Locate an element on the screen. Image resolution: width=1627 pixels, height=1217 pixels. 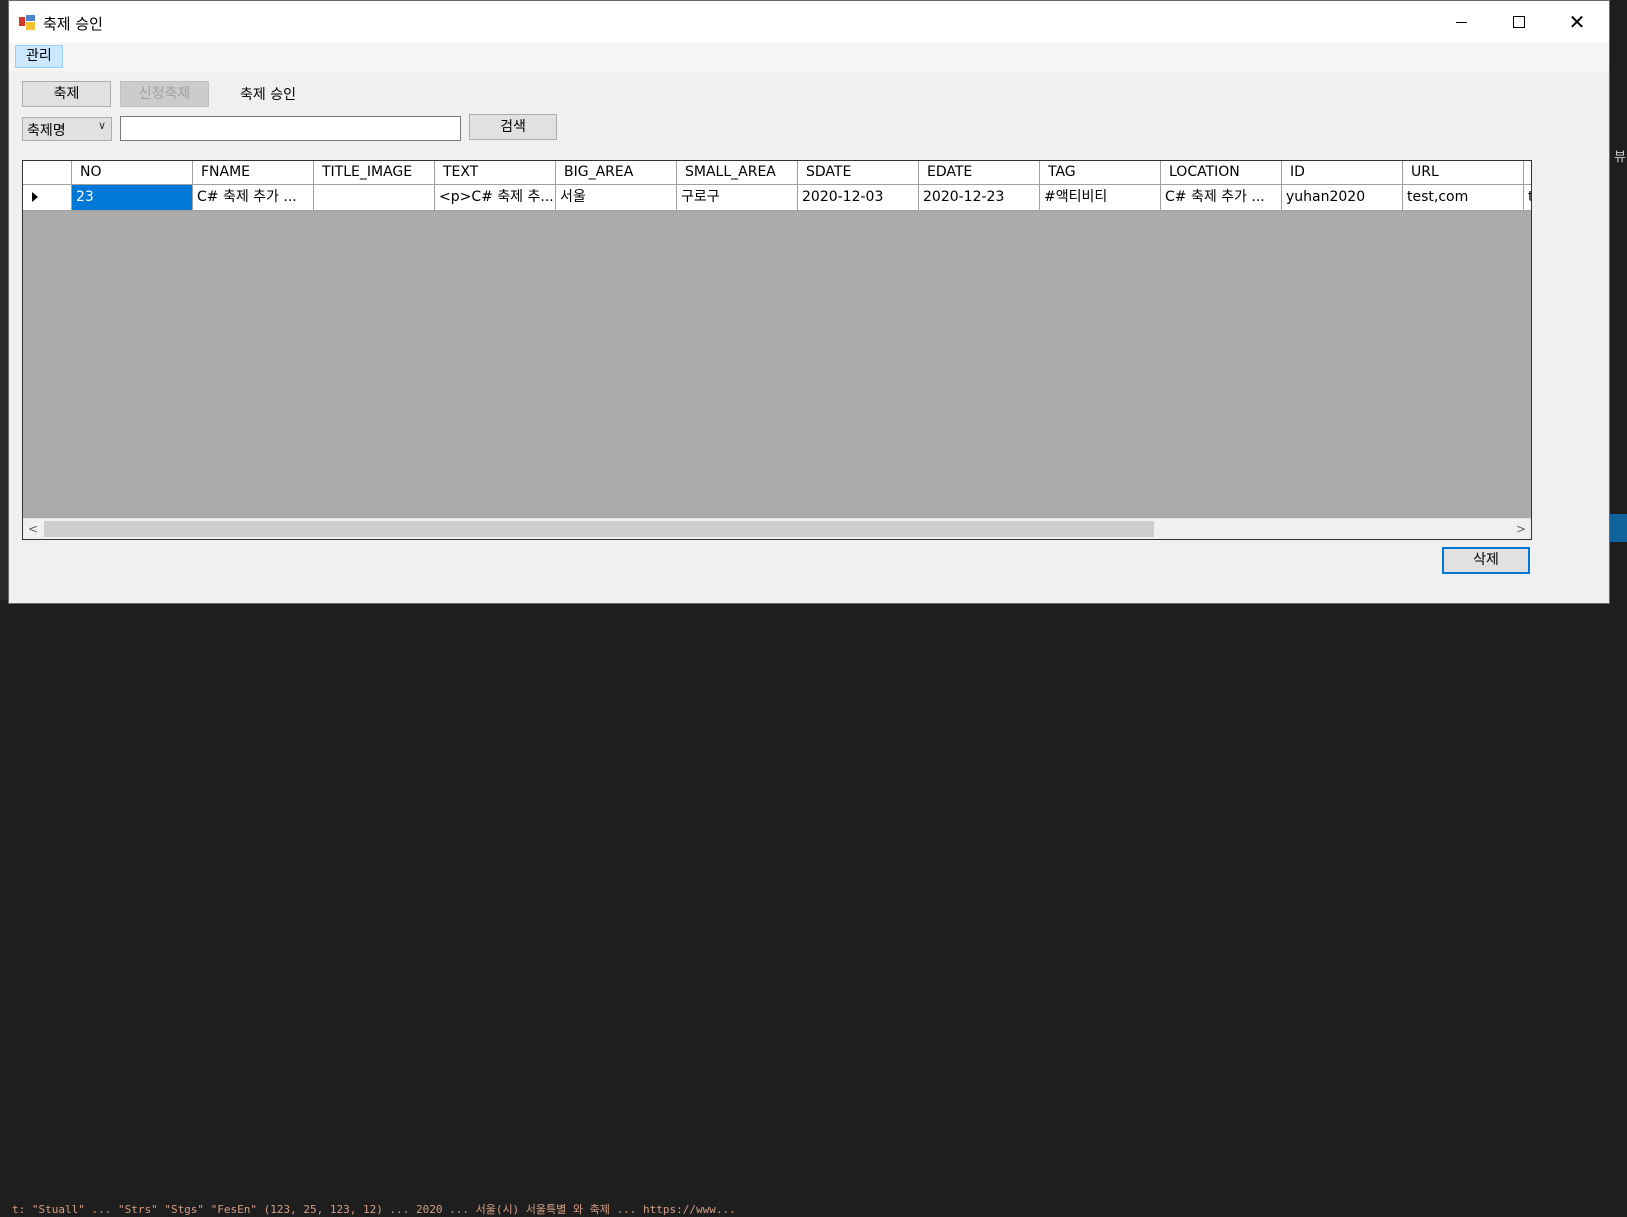
menu-bar: 관리 is located at coordinates (809, 57).